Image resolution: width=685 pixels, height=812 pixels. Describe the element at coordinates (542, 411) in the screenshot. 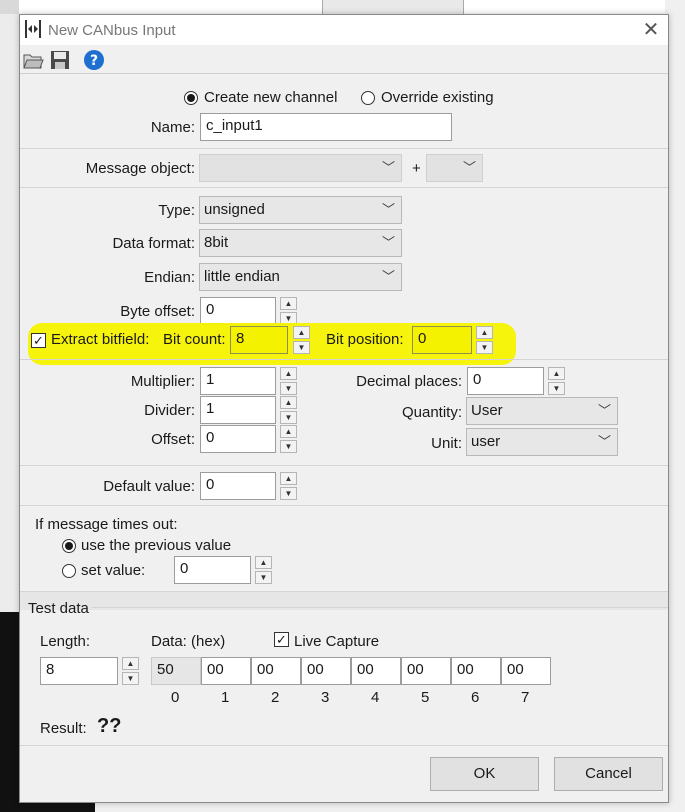

I see `quantity-select: User ﹀` at that location.